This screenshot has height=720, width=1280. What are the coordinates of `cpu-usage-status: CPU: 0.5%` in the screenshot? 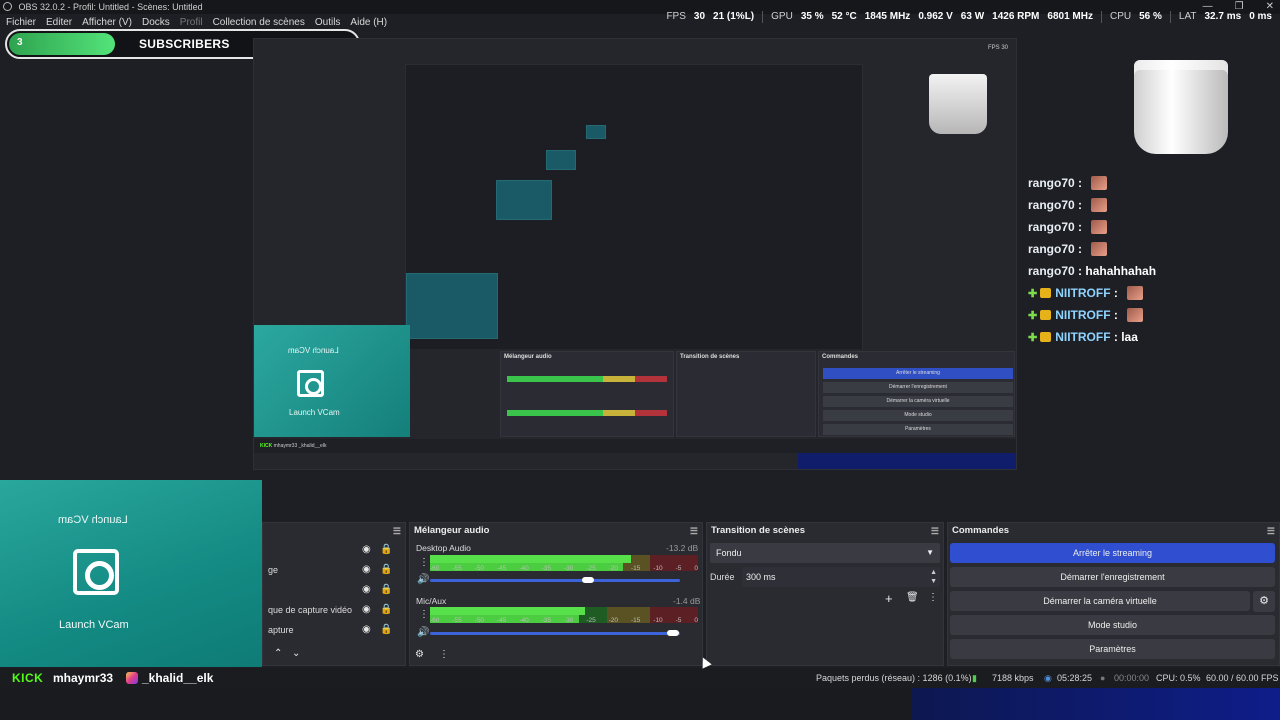 It's located at (1178, 678).